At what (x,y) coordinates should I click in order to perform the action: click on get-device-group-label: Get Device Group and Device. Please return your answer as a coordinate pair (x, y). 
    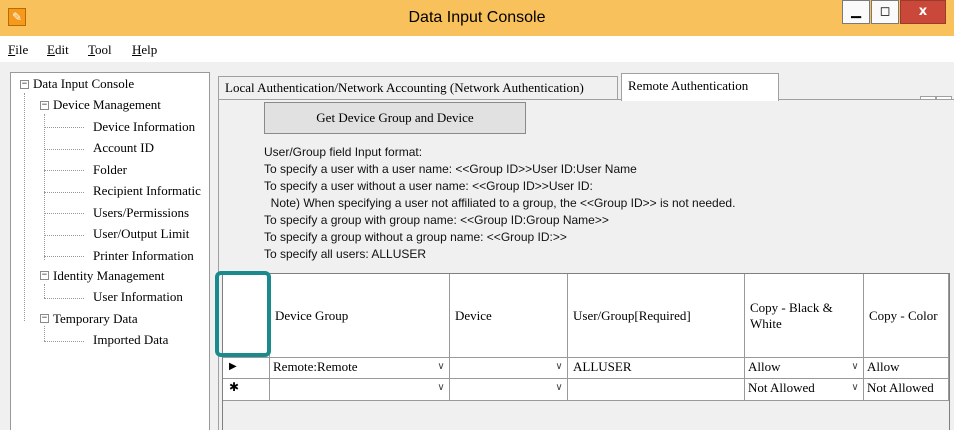
    Looking at the image, I should click on (395, 117).